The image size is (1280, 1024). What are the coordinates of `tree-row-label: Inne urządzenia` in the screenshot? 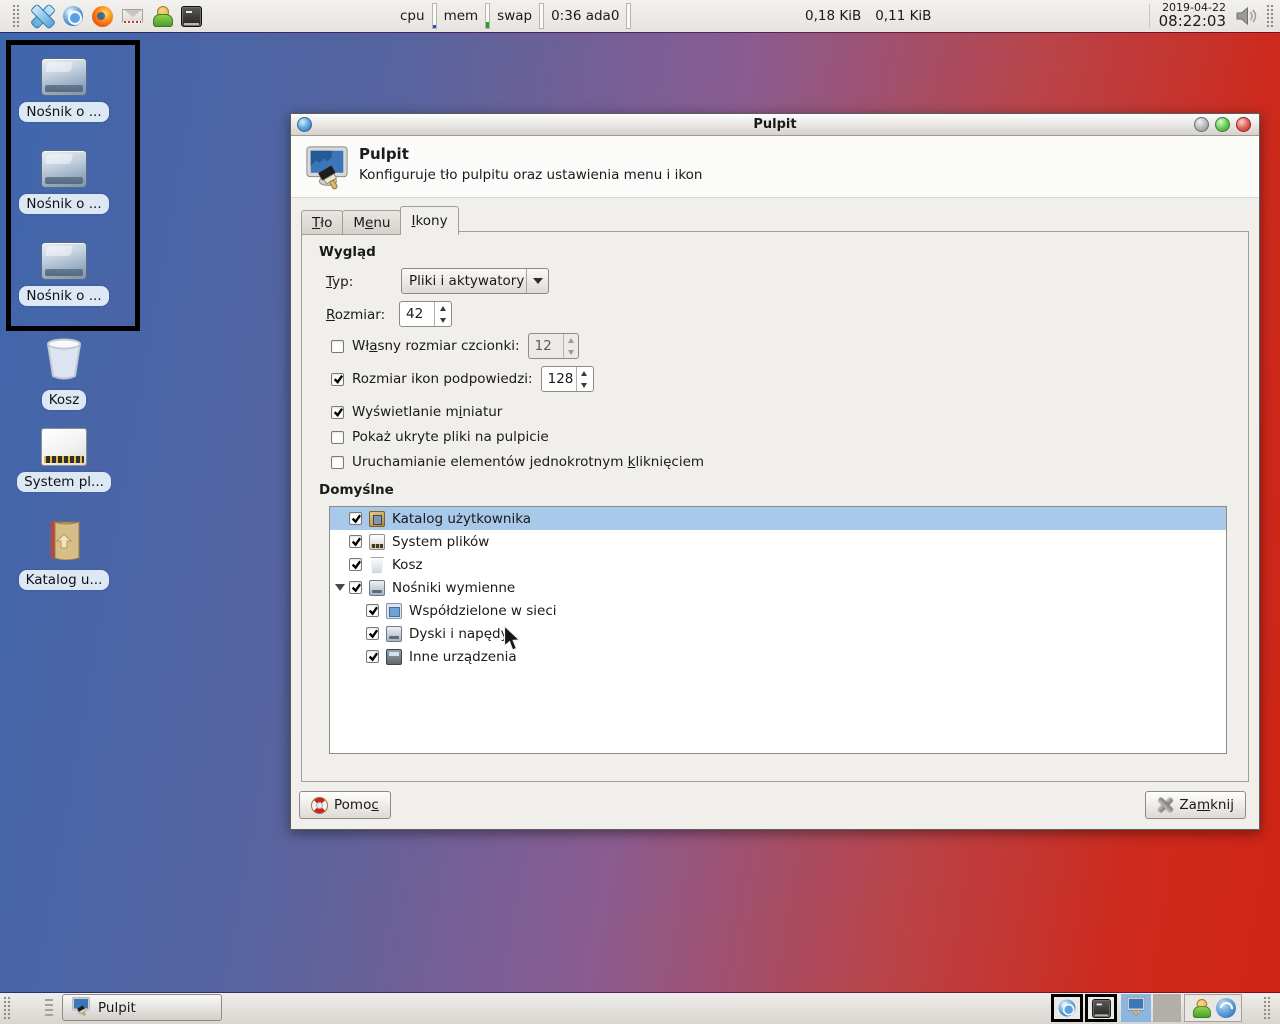 It's located at (463, 656).